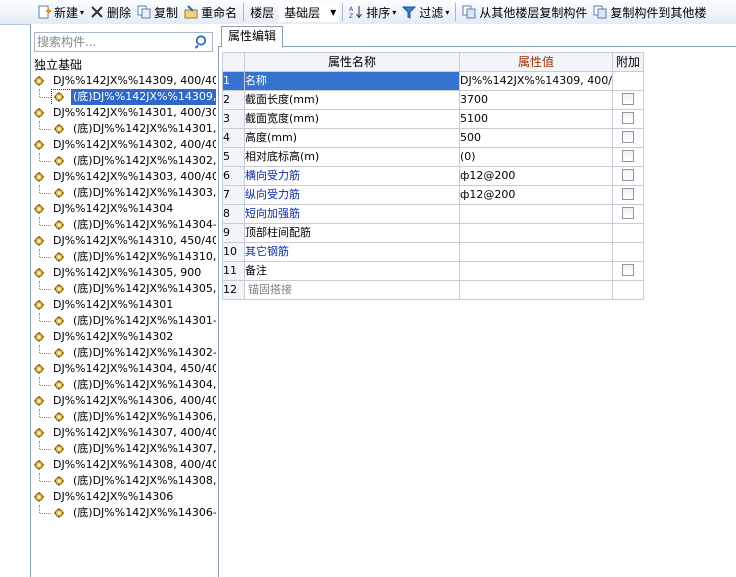 The image size is (736, 577). I want to click on sort-button: AZ 排序 ▾, so click(372, 12).